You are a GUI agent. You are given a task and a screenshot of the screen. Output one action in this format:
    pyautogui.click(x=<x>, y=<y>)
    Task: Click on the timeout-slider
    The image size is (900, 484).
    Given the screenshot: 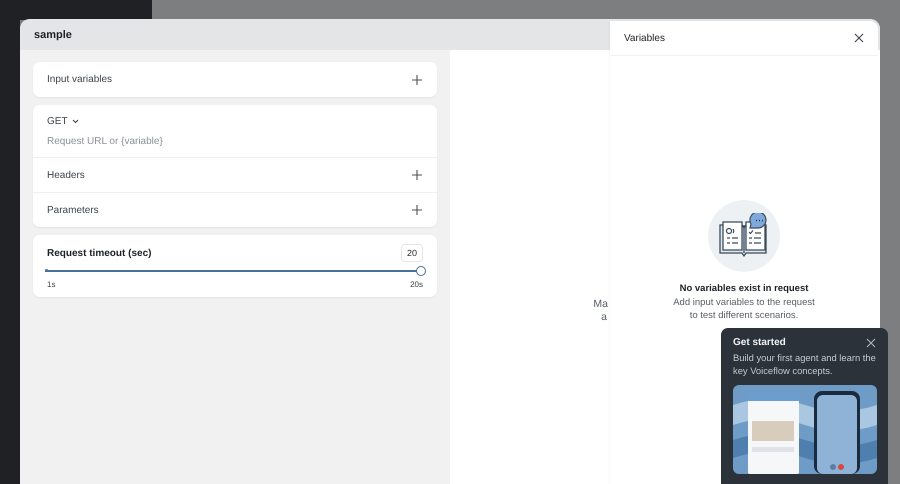 What is the action you would take?
    pyautogui.click(x=235, y=271)
    